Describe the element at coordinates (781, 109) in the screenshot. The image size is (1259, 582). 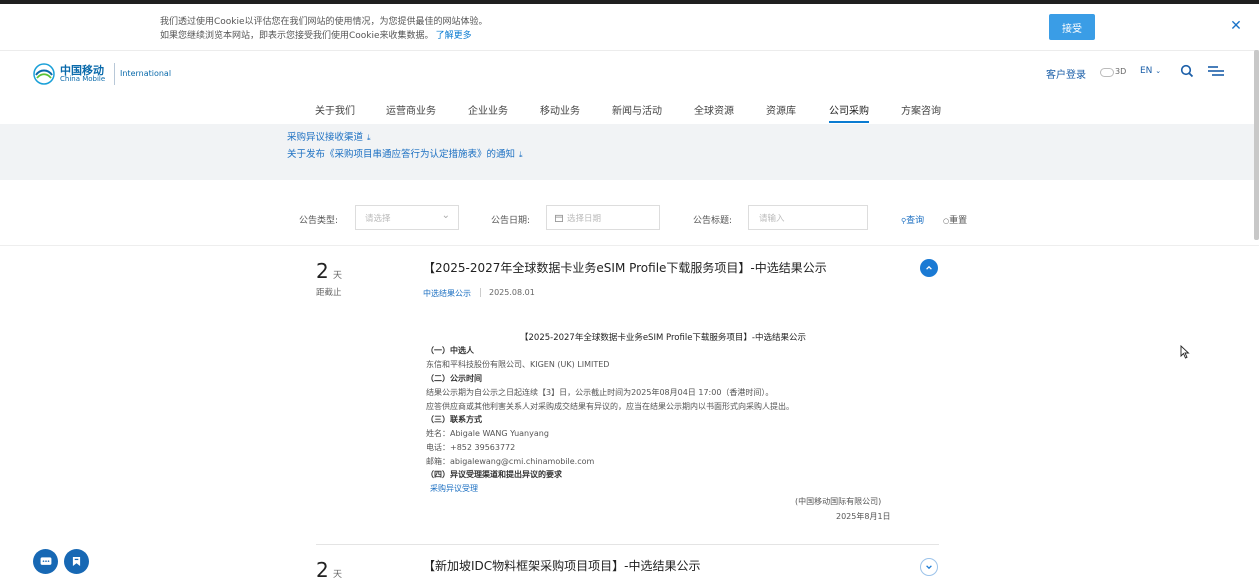
I see `nav-library: 资源库` at that location.